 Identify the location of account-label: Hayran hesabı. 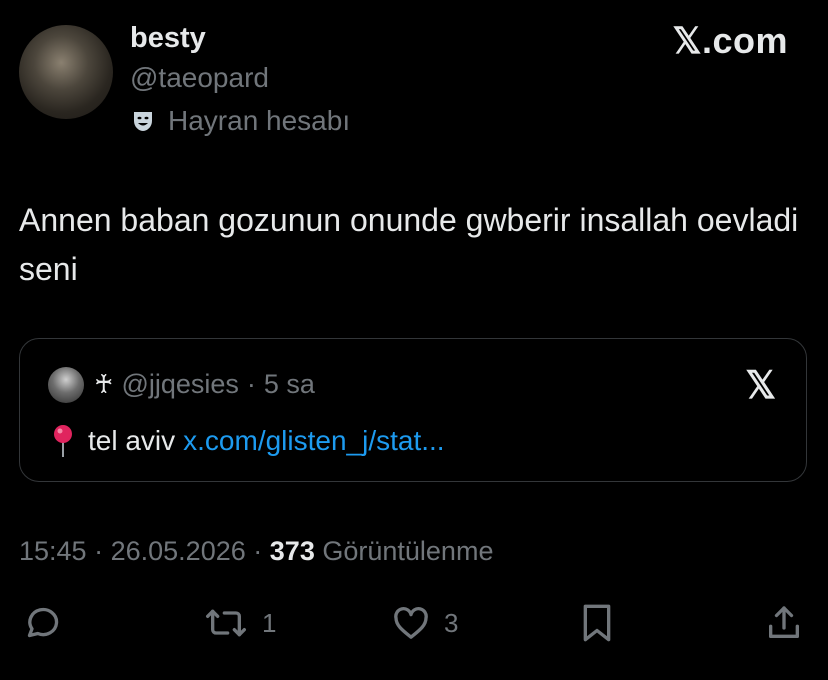
(240, 121).